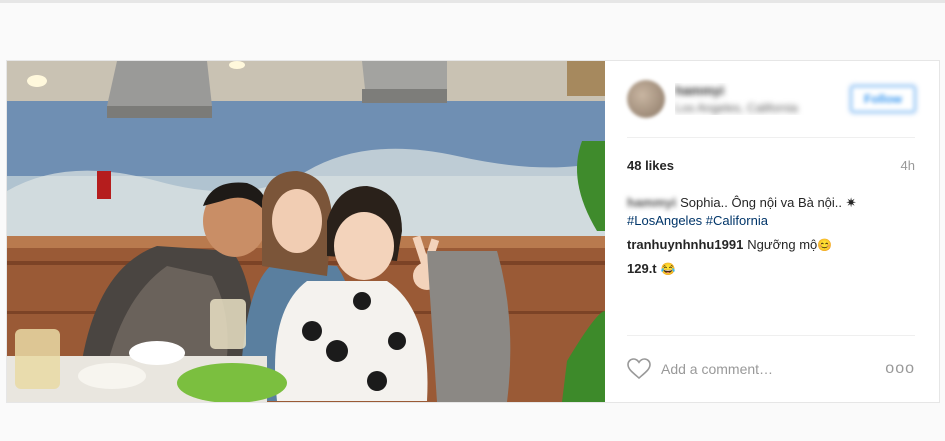  I want to click on hashtag-california: #California, so click(737, 220).